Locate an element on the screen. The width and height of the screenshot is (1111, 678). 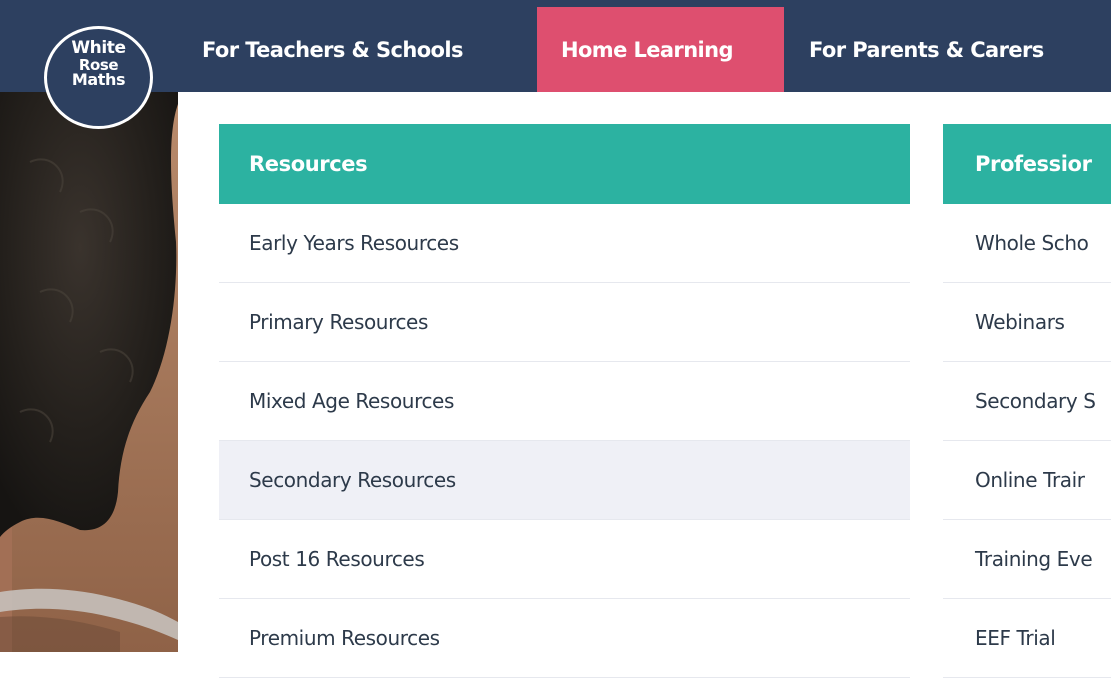
nav-parents-carers: For Parents & Carers is located at coordinates (926, 49).